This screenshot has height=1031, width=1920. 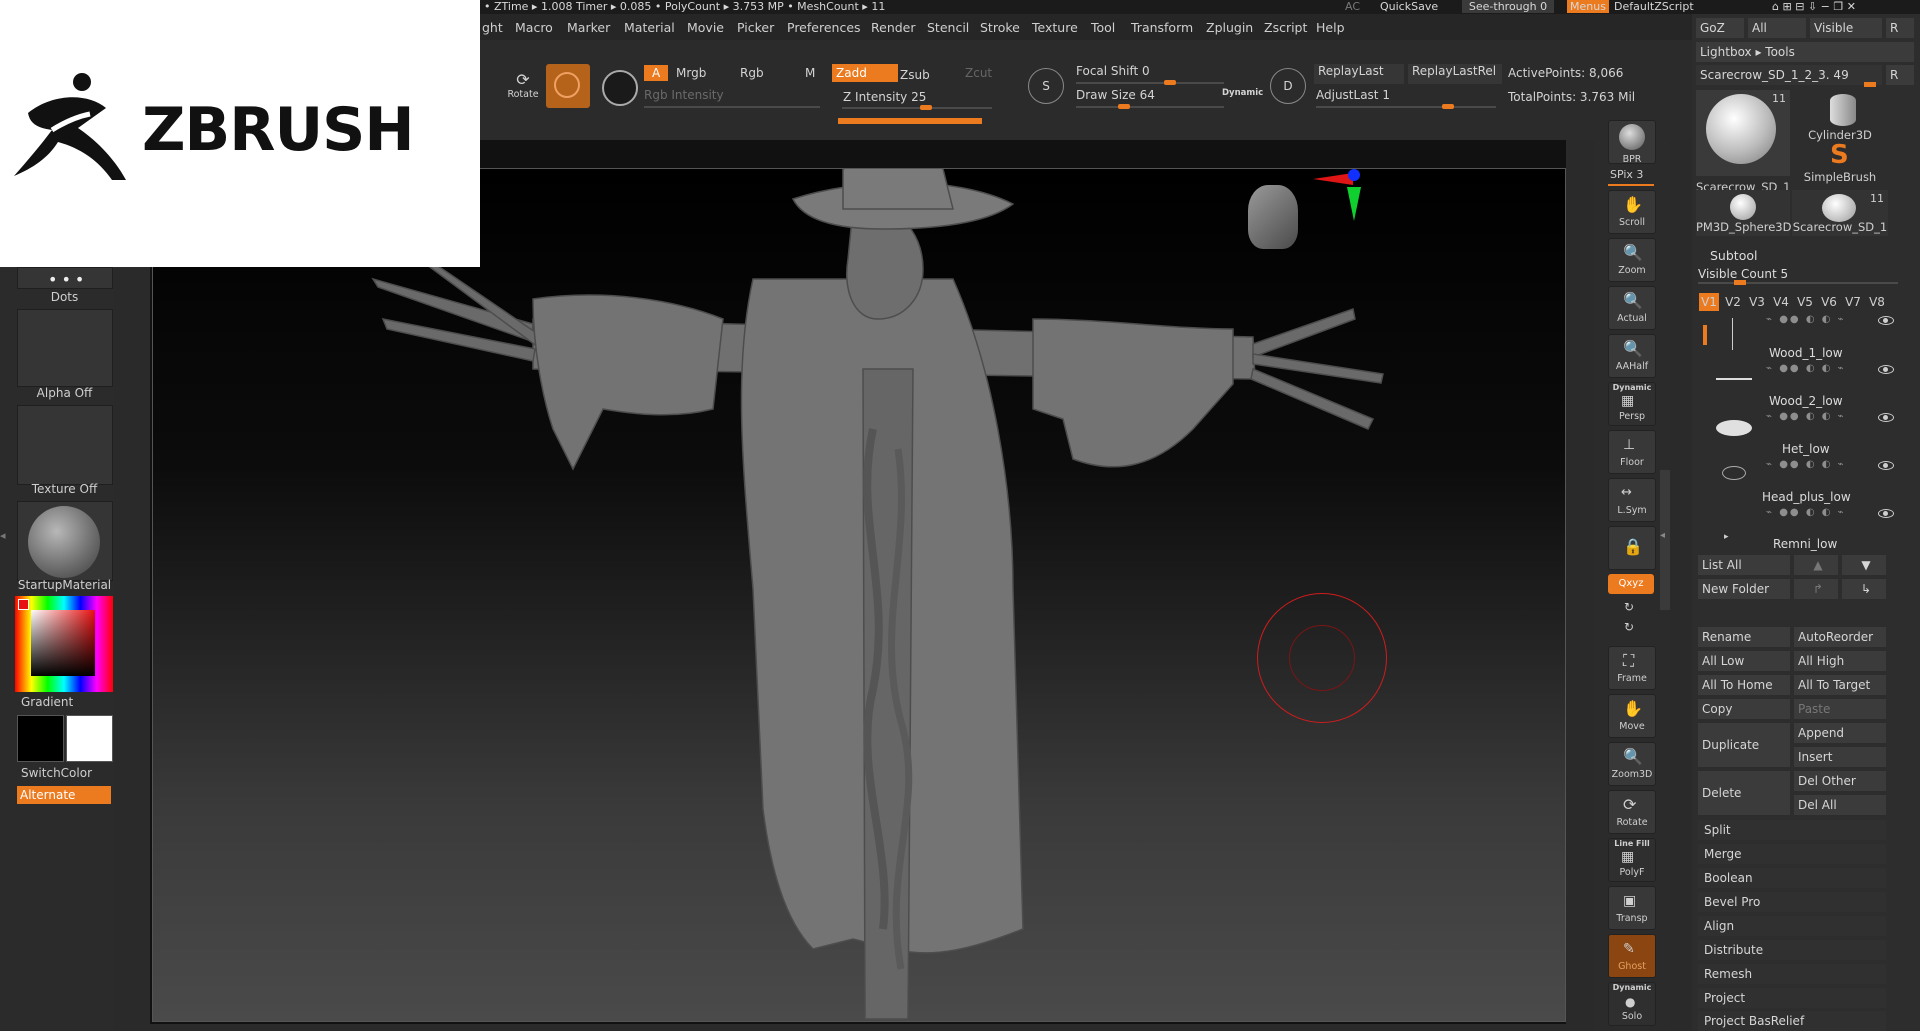 I want to click on focal-shift-knob, so click(x=1170, y=82).